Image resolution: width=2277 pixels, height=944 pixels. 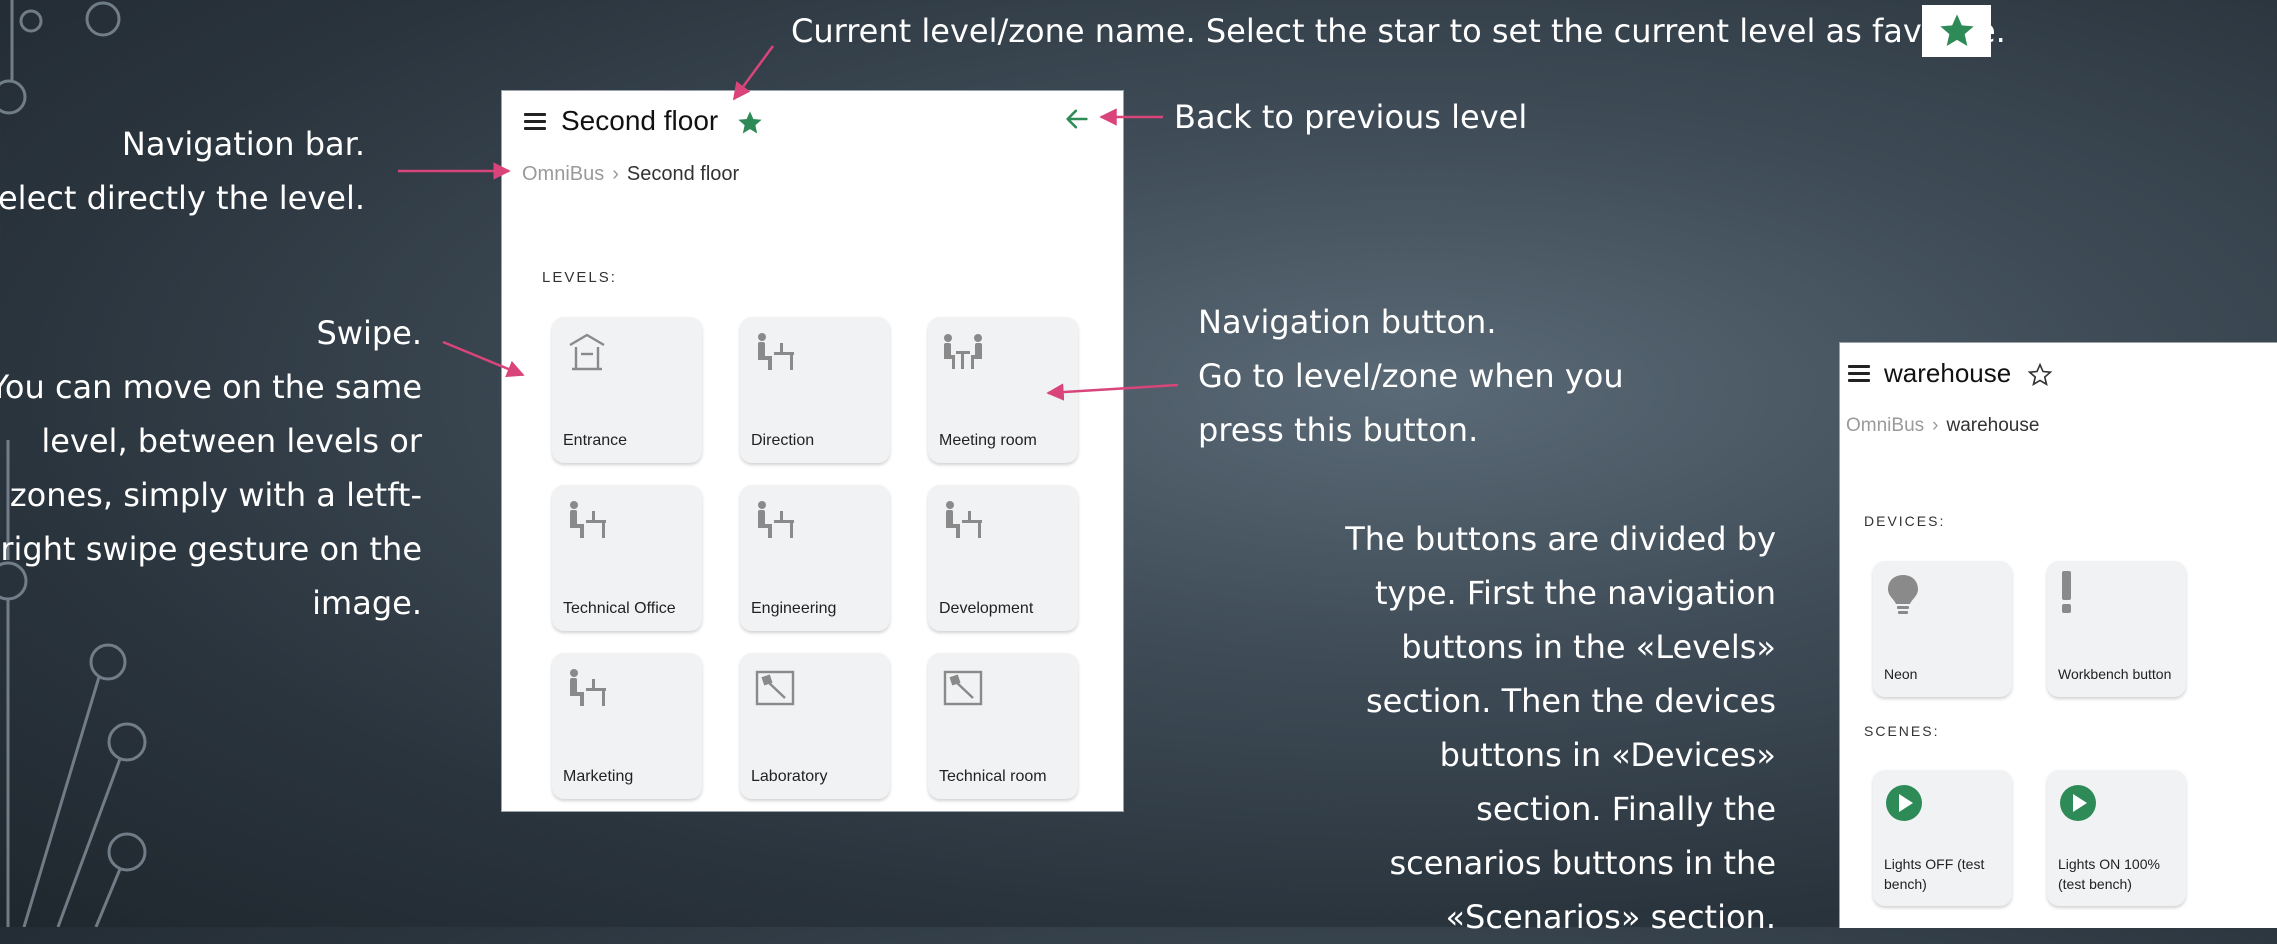 What do you see at coordinates (640, 120) in the screenshot?
I see `page-title: Second floor` at bounding box center [640, 120].